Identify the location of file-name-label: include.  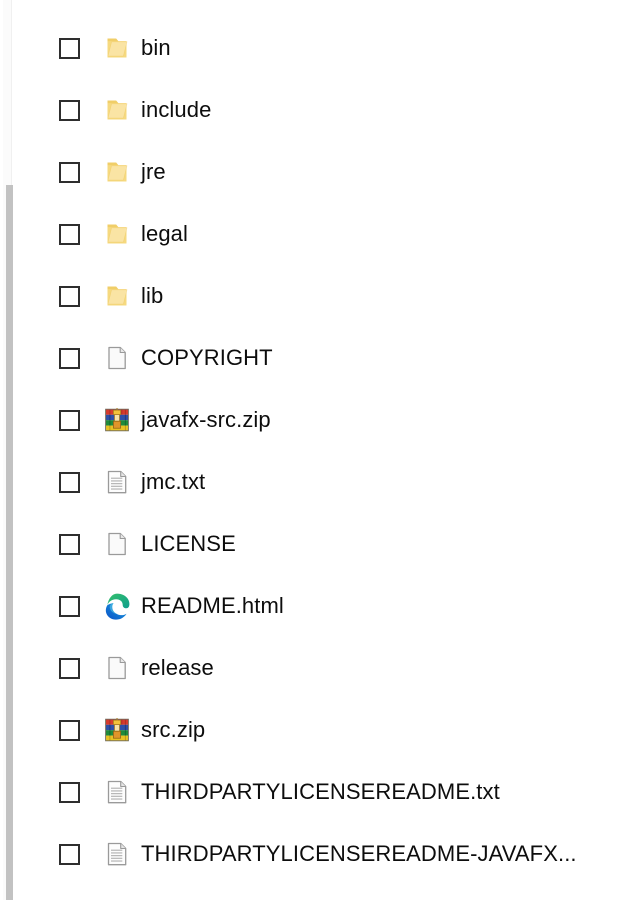
(176, 110).